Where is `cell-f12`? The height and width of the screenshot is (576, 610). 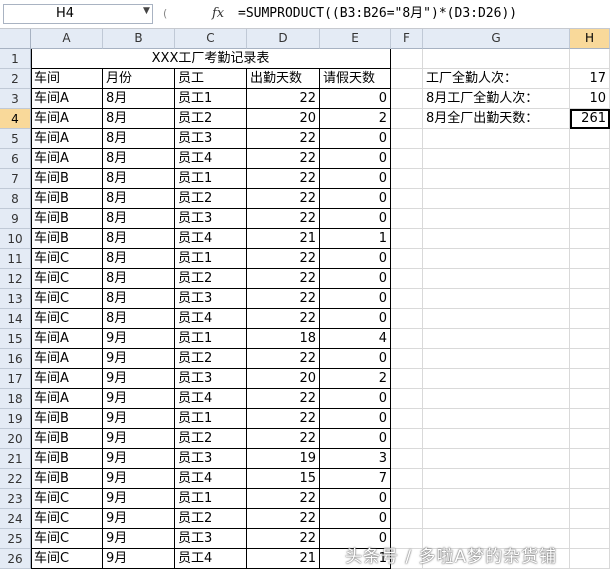
cell-f12 is located at coordinates (407, 279).